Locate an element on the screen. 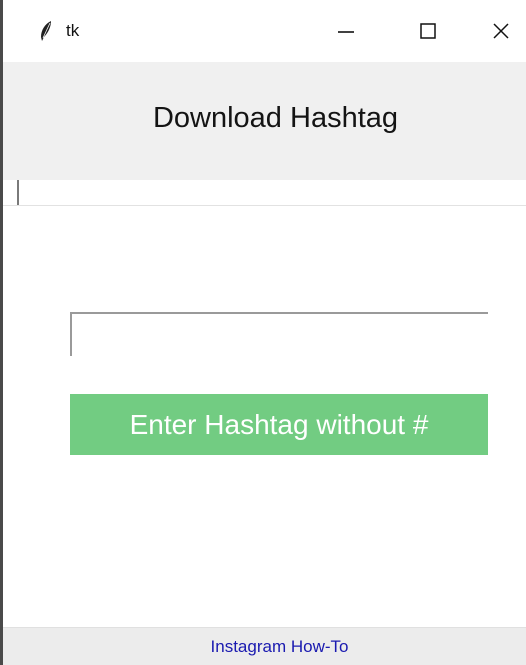 The image size is (526, 665). minimize-icon is located at coordinates (346, 32).